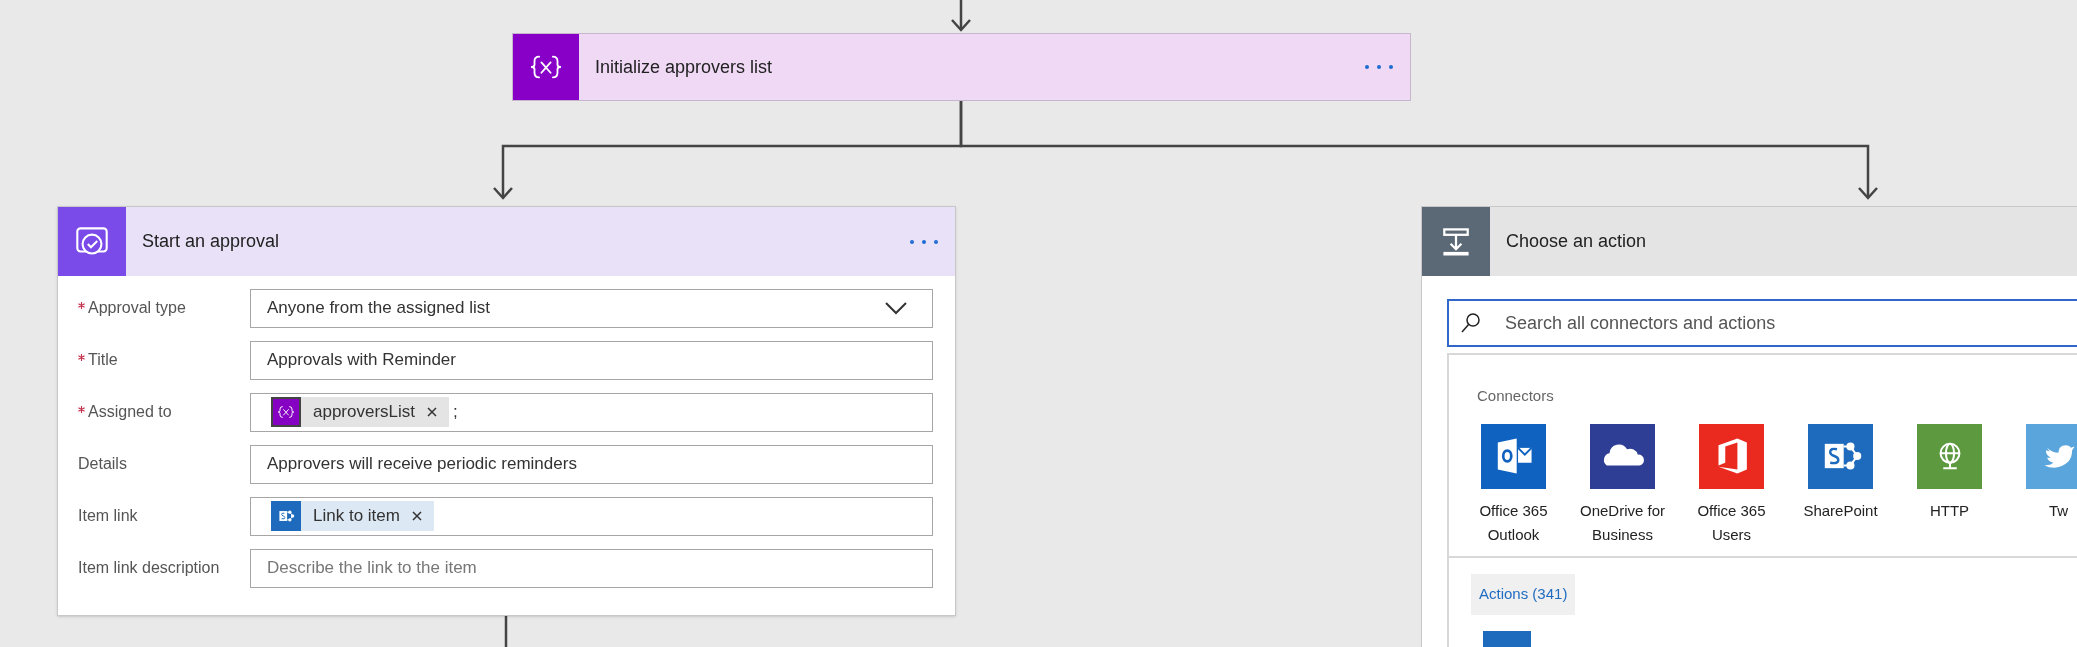 The image size is (2077, 647). I want to click on connector-label: Tw, so click(2058, 510).